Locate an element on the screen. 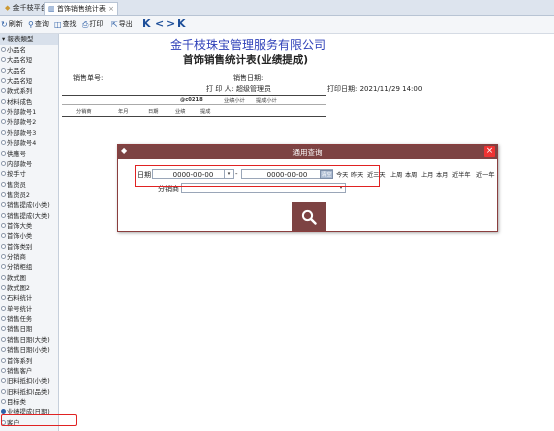 The image size is (554, 431). sidebar-item: 销售日期 is located at coordinates (29, 330).